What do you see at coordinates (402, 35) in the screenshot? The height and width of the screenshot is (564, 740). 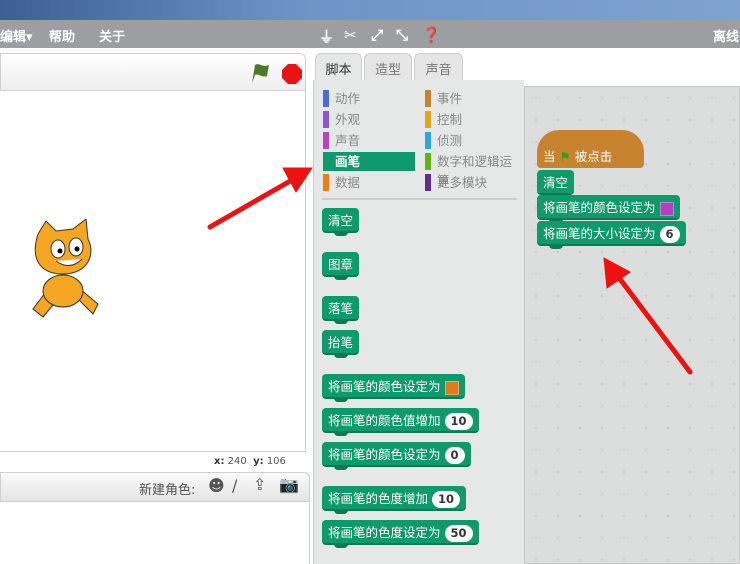 I see `shrink-icon: ⤡` at bounding box center [402, 35].